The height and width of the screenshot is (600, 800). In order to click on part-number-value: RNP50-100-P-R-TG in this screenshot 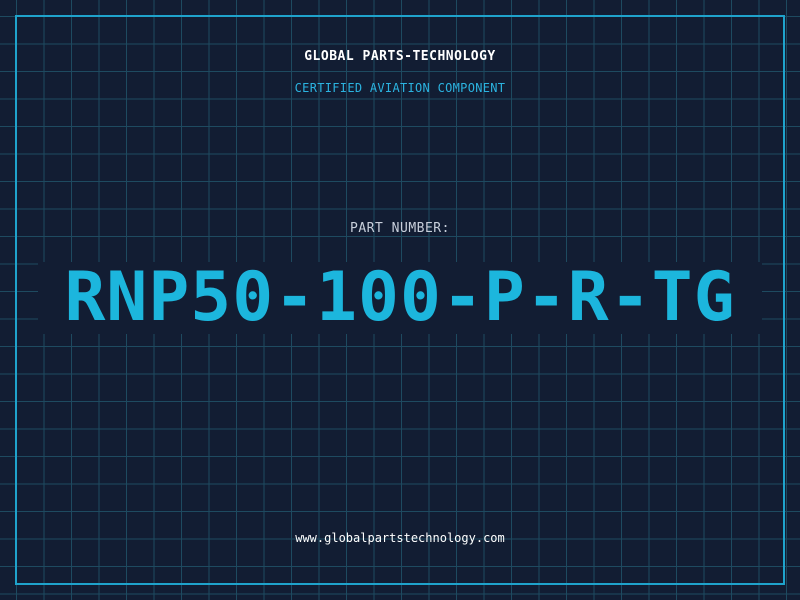, I will do `click(400, 297)`.